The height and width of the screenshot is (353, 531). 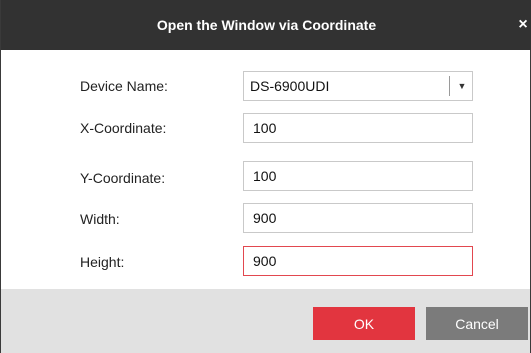 What do you see at coordinates (449, 86) in the screenshot?
I see `select-divider` at bounding box center [449, 86].